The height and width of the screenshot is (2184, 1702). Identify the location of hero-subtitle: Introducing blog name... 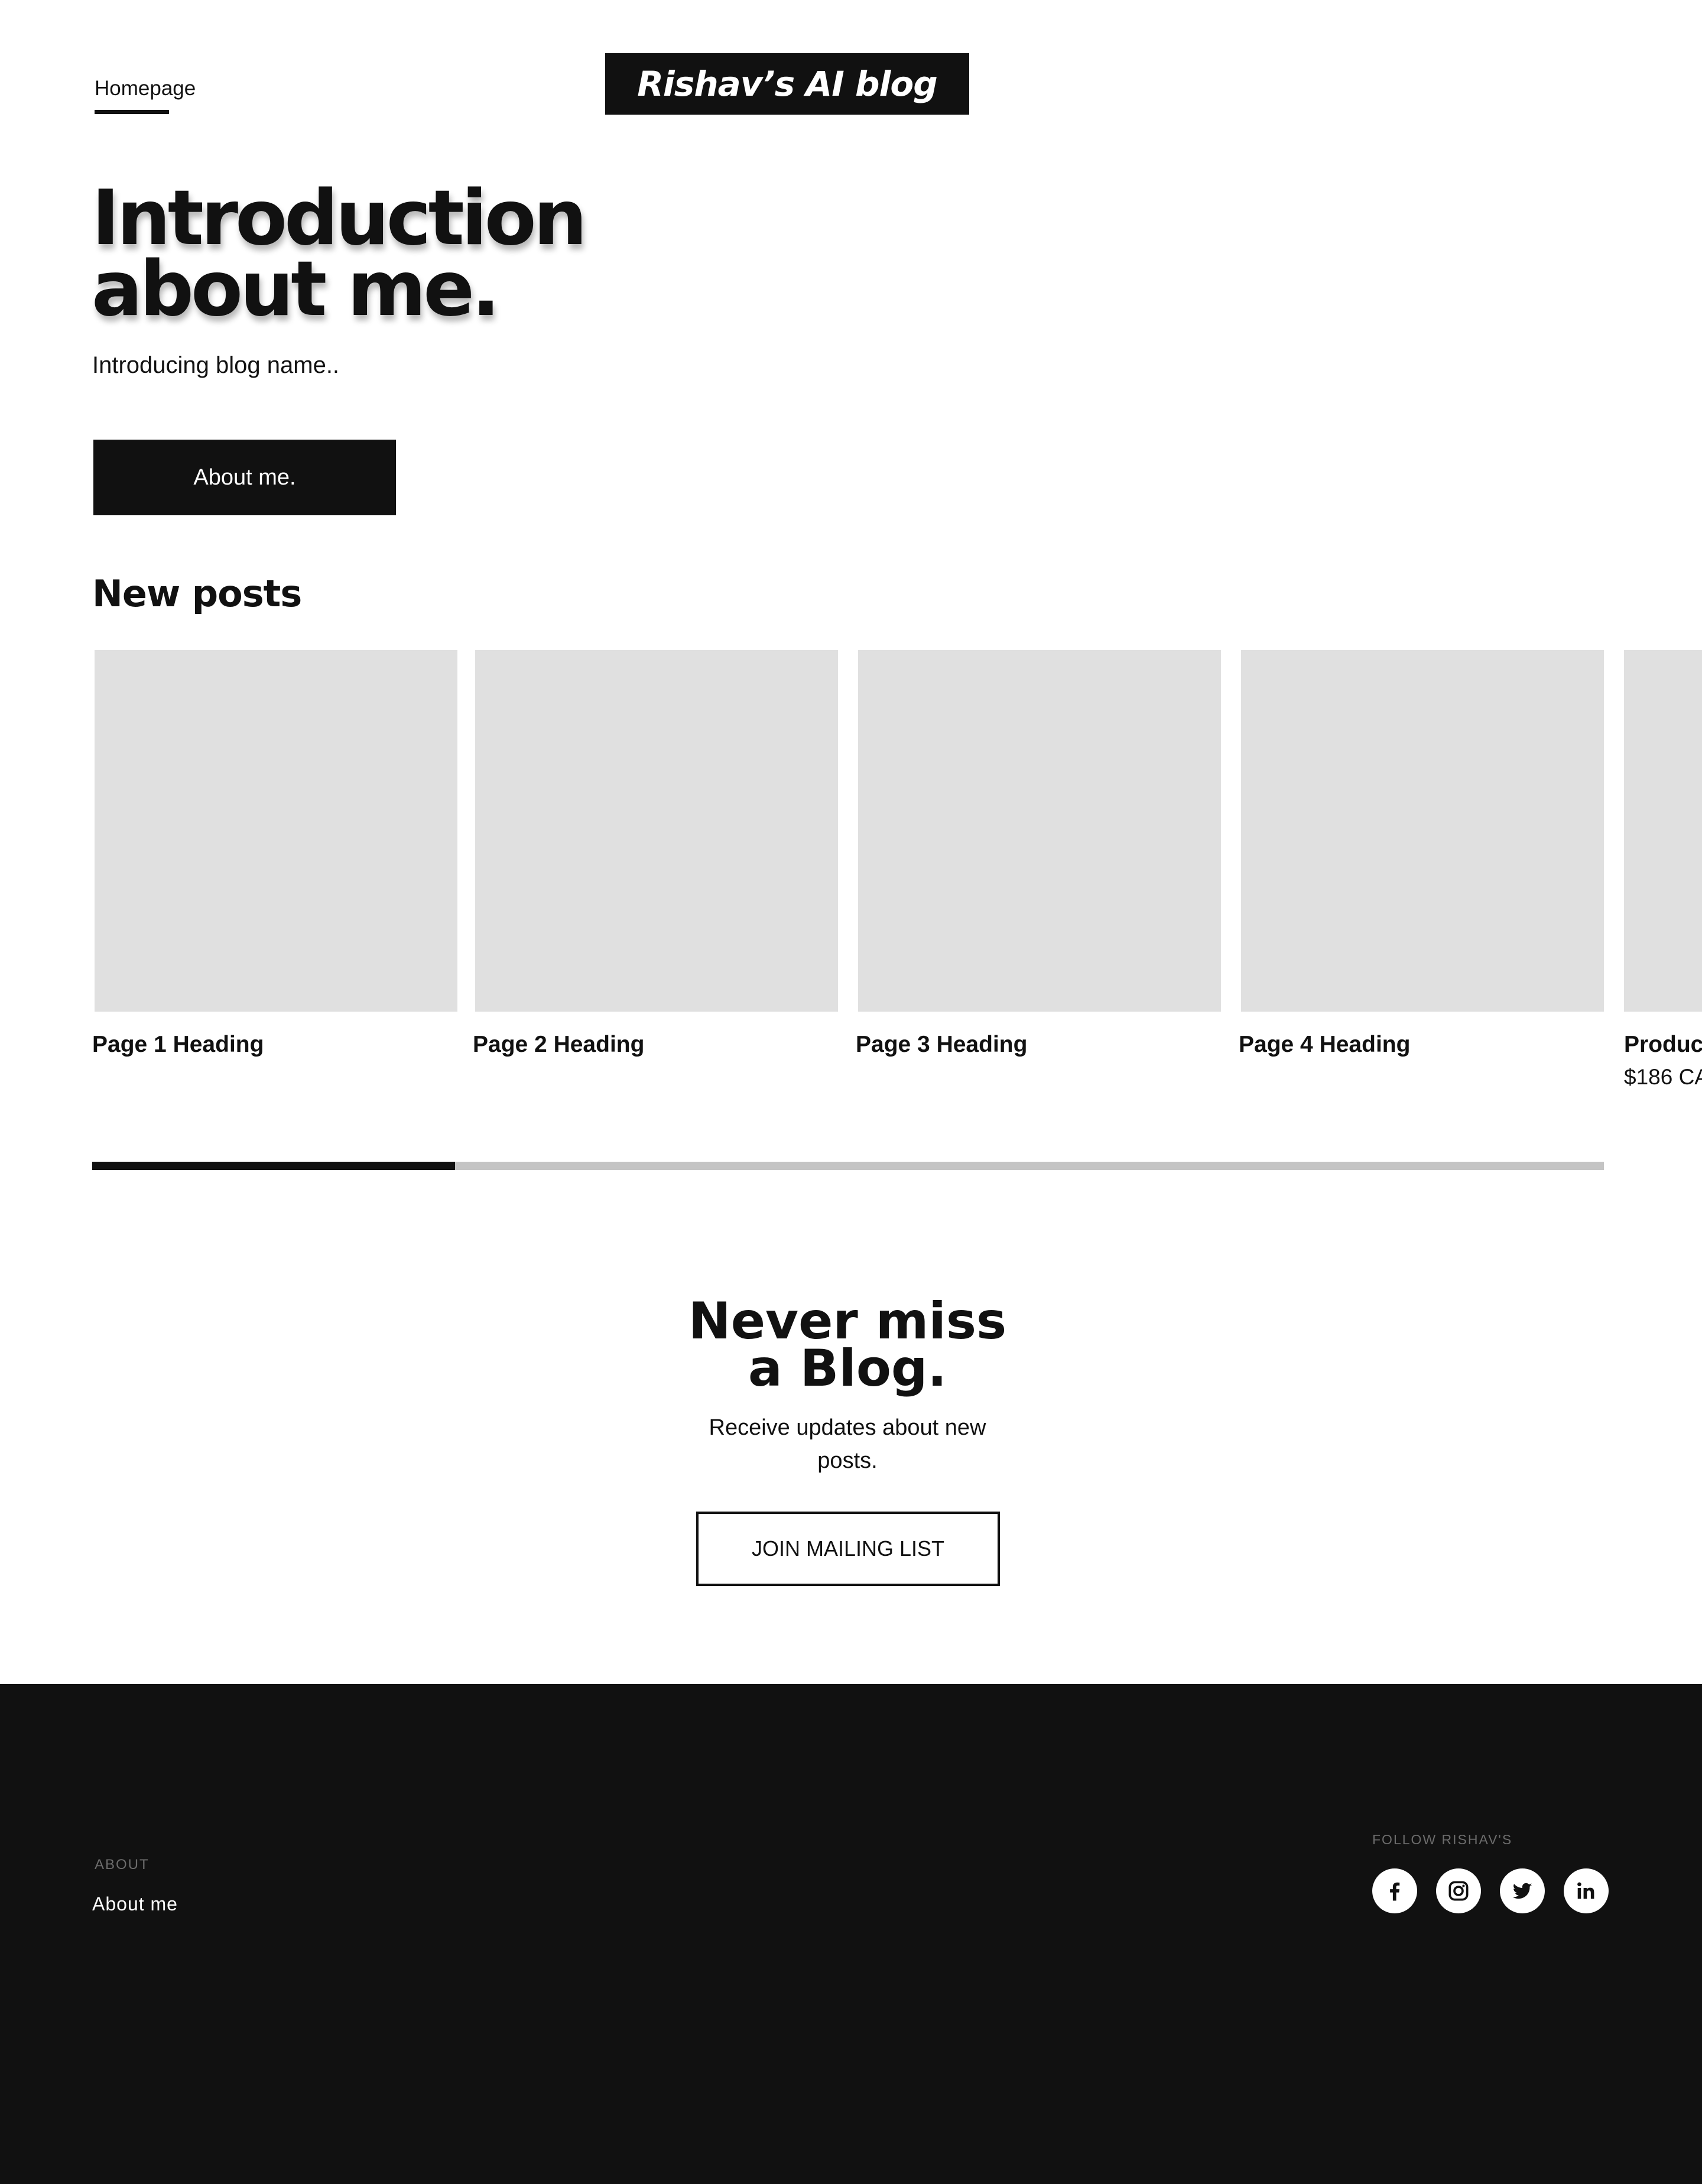
(216, 365).